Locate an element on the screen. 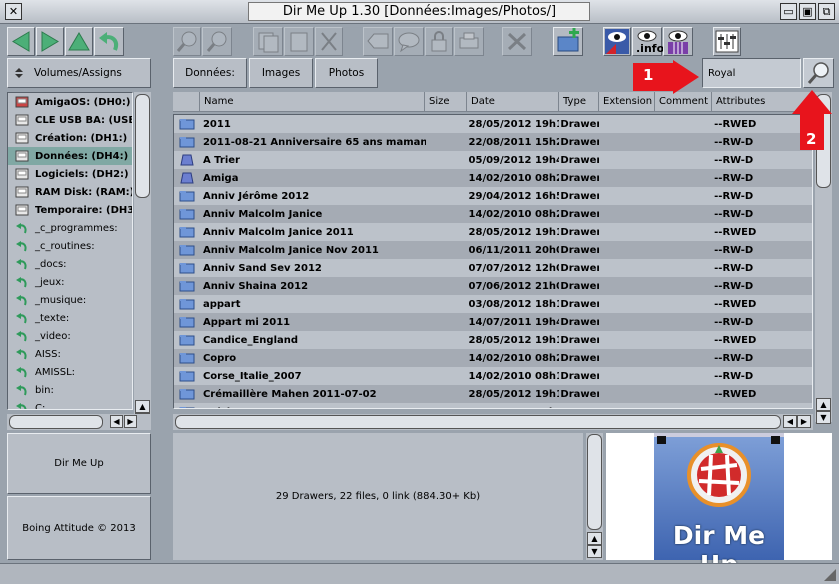 The height and width of the screenshot is (584, 839). assign-arrow-icon is located at coordinates (22, 300).